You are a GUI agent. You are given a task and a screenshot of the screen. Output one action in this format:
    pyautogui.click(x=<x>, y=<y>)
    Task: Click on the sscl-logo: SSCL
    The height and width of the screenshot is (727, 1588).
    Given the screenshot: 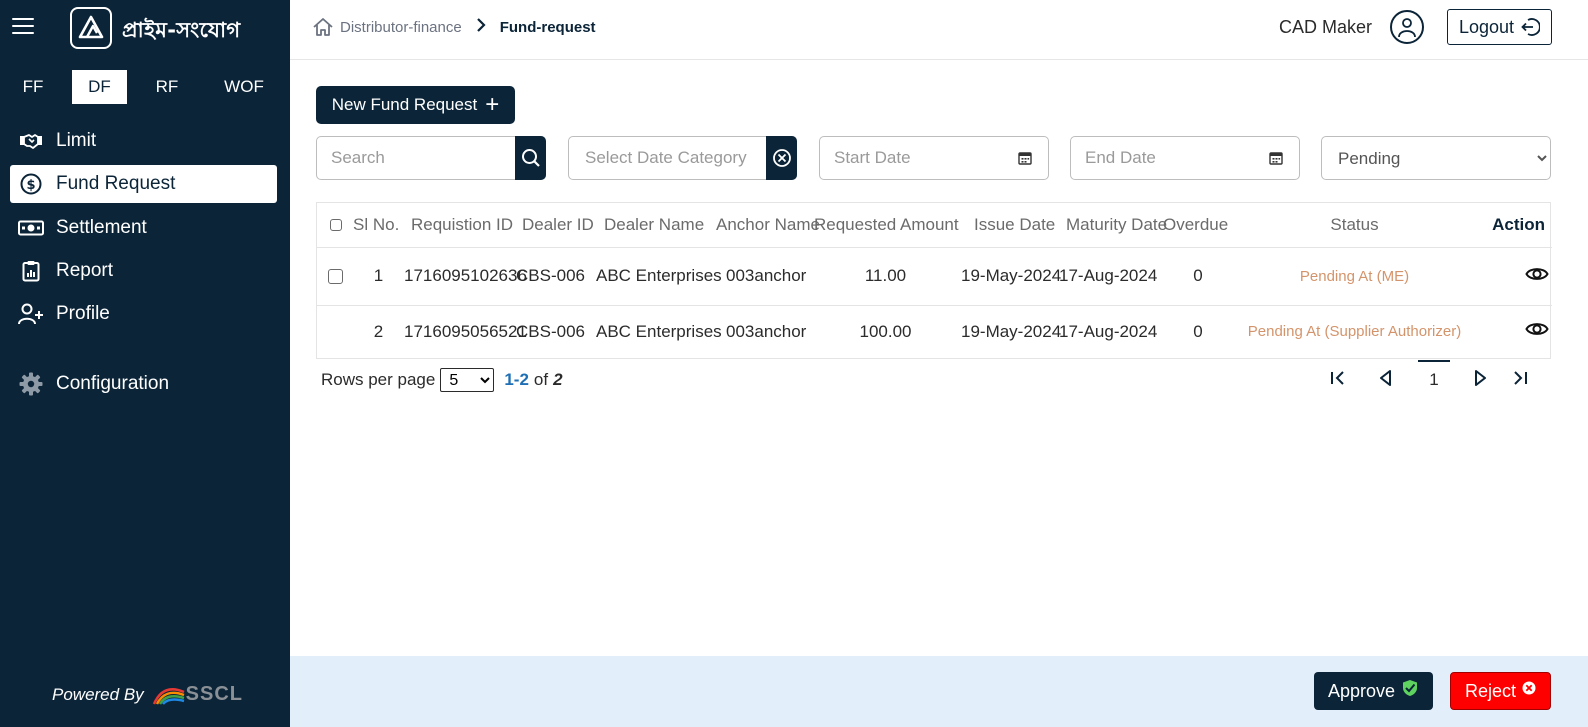 What is the action you would take?
    pyautogui.click(x=197, y=694)
    